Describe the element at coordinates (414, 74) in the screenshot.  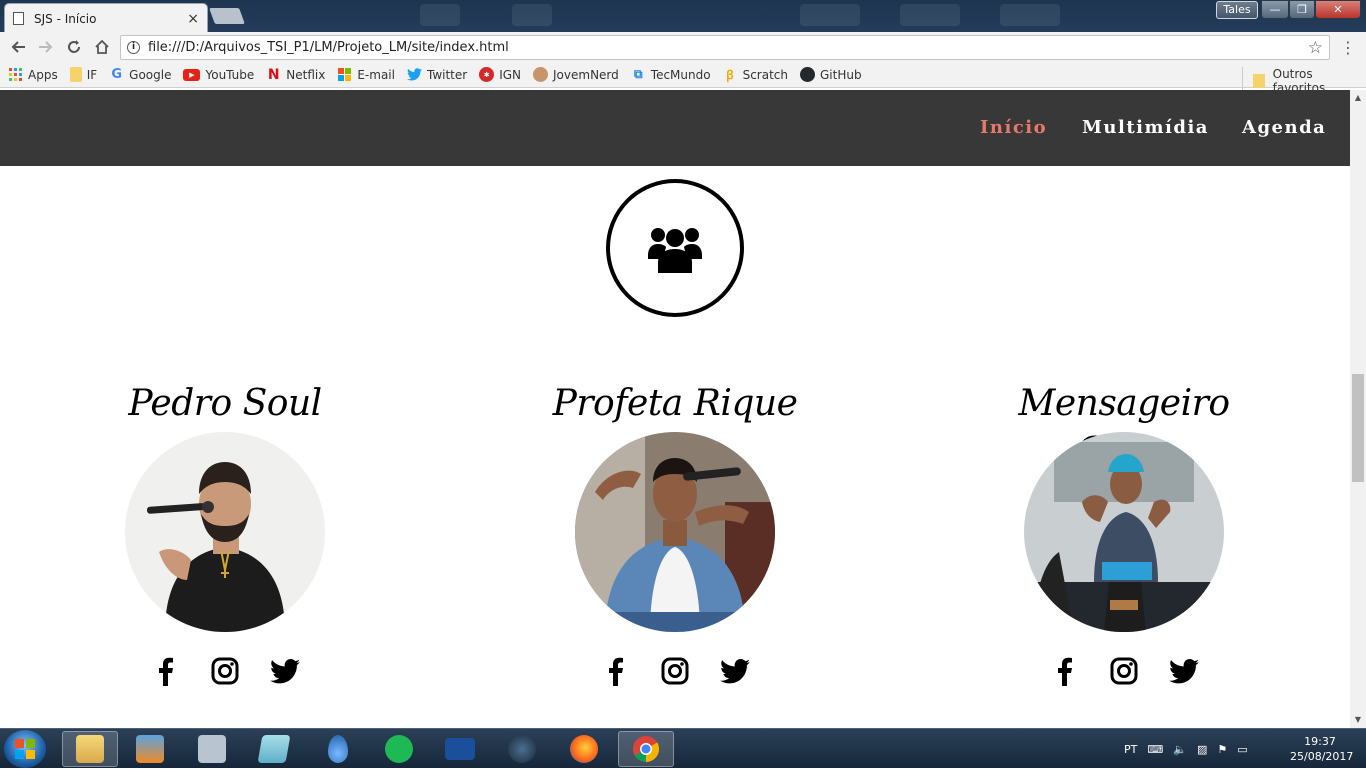
I see `twitter-bird-icon` at that location.